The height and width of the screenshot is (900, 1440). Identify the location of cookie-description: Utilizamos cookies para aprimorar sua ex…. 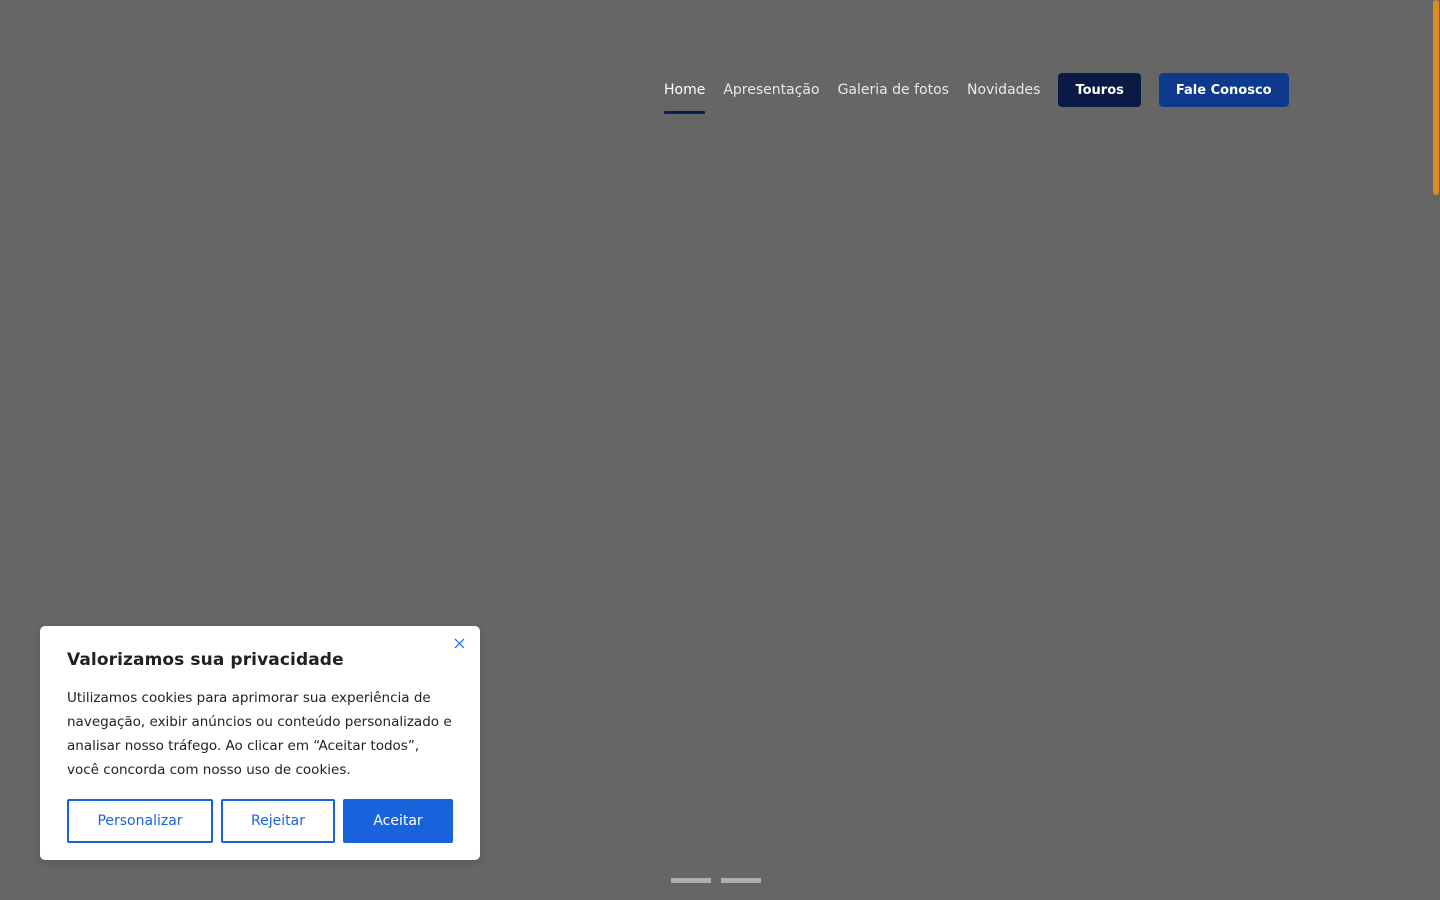
(259, 734).